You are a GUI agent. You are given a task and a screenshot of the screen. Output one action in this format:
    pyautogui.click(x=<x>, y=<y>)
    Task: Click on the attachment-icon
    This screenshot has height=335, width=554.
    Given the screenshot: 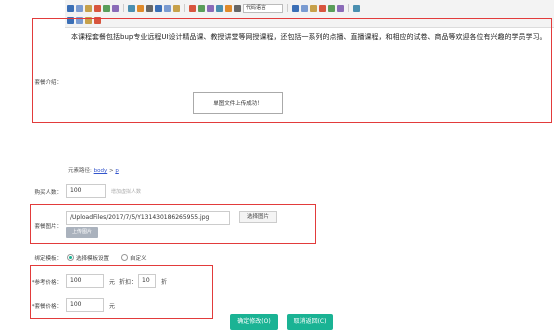 What is the action you would take?
    pyautogui.click(x=237, y=8)
    